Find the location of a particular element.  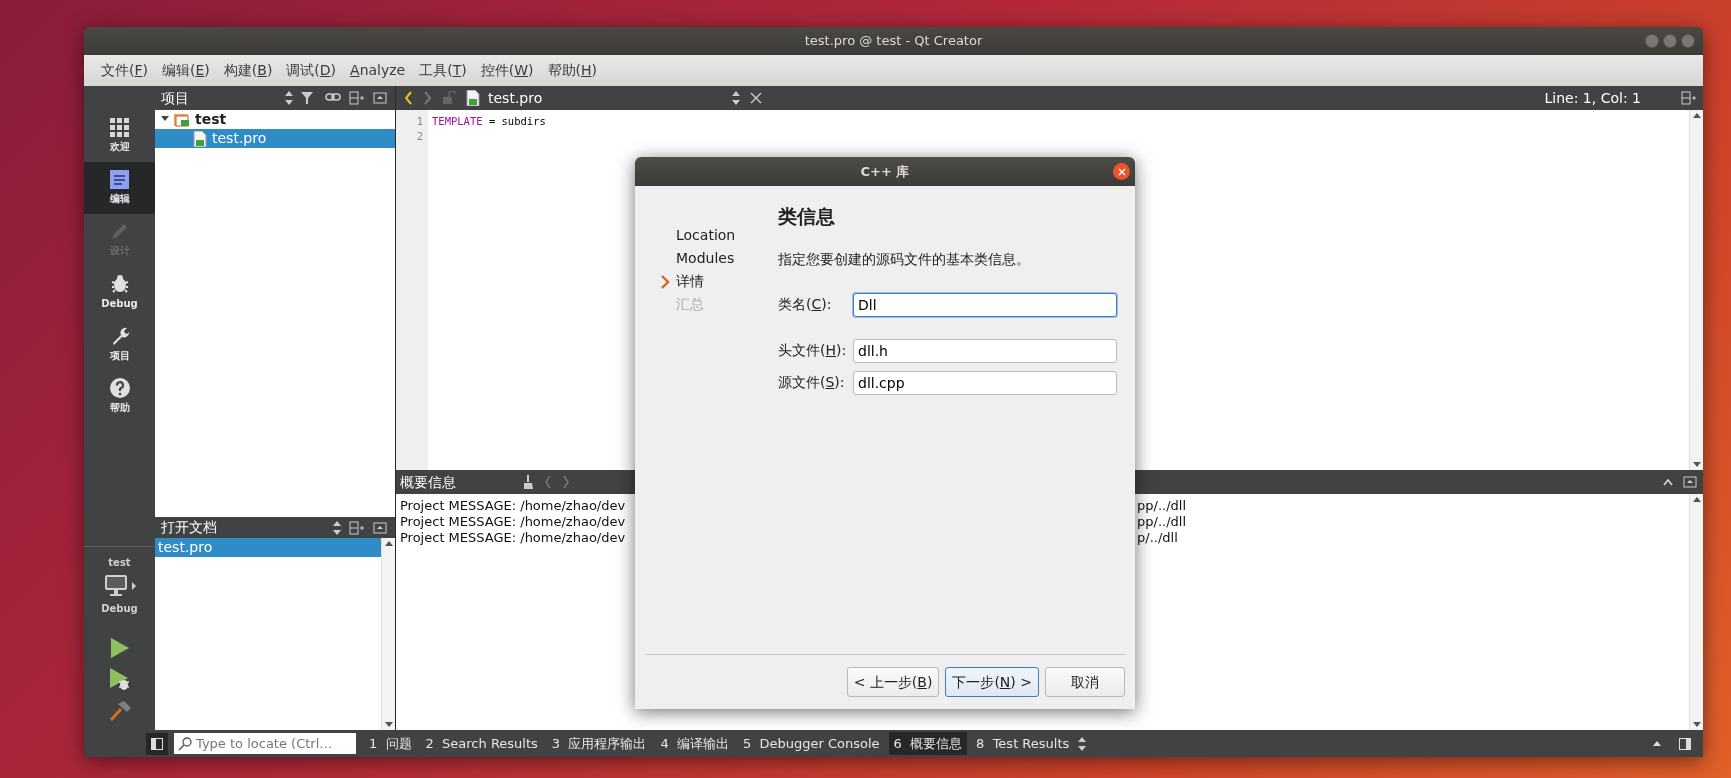

output-tab: 5 Debugger Console is located at coordinates (811, 743).